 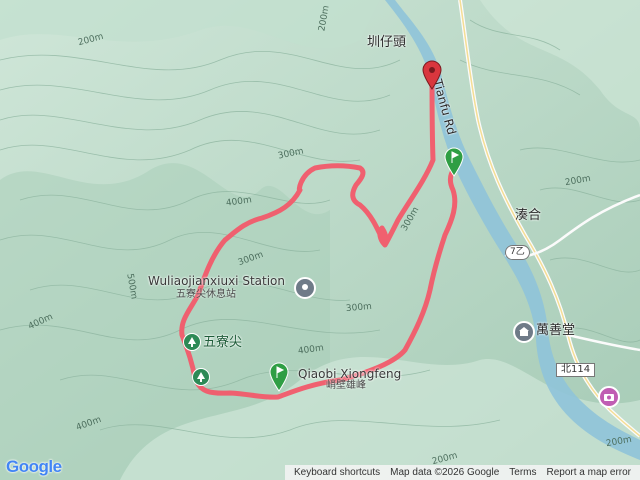 I want to click on photo-poi-marker, so click(x=609, y=397).